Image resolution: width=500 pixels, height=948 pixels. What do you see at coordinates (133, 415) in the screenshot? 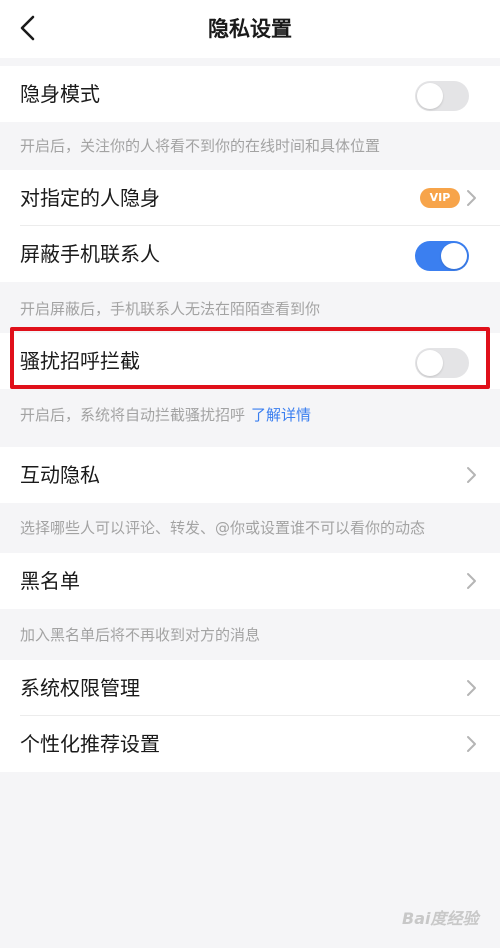
I see `harass-block-hint-text: 开启后，系统将自动拦截骚扰招呼` at bounding box center [133, 415].